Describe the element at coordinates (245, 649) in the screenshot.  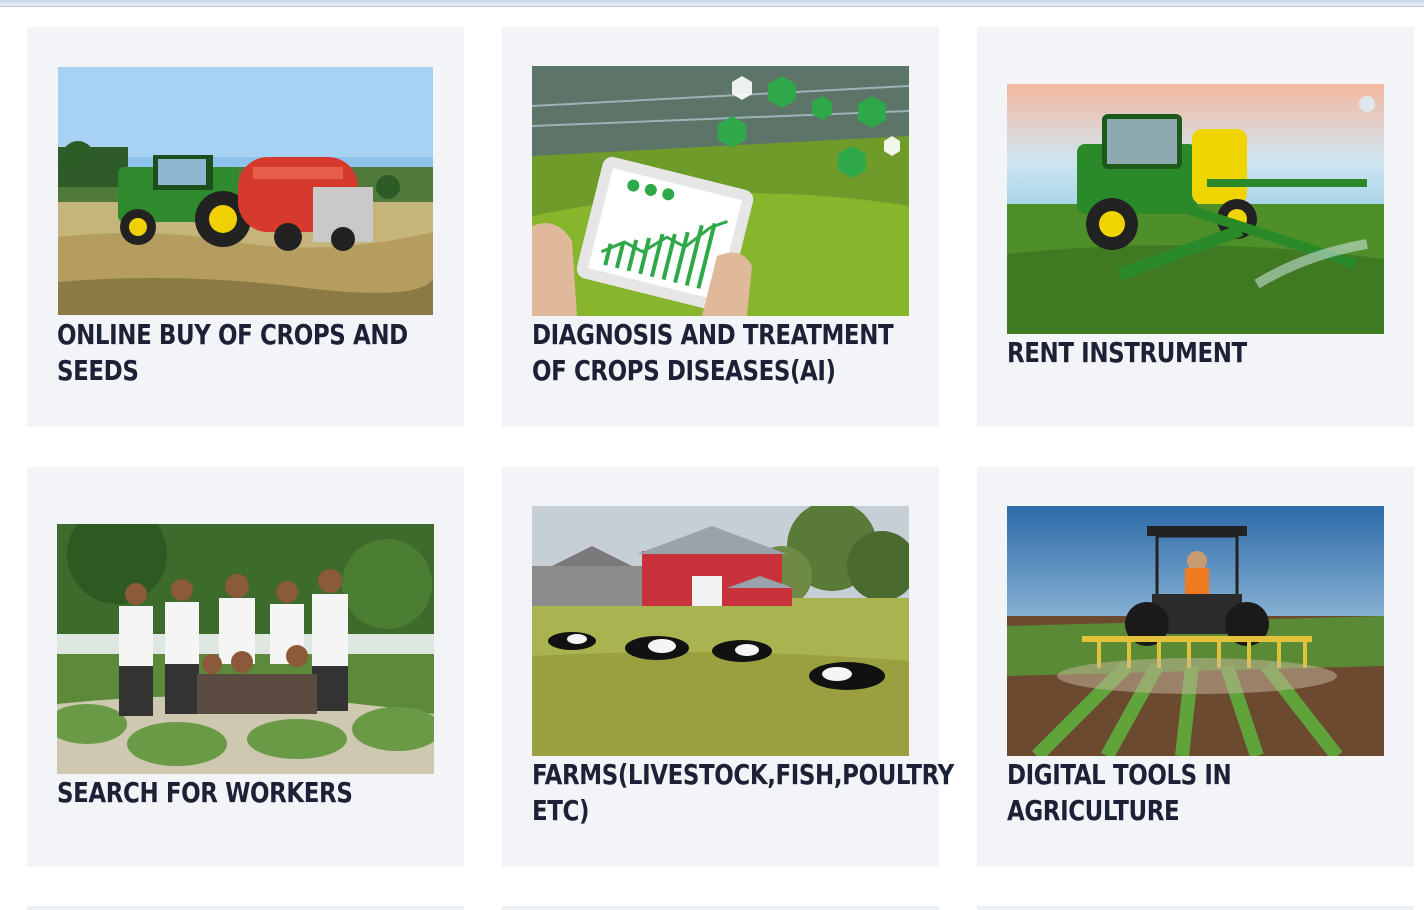
I see `workers-group-icon` at that location.